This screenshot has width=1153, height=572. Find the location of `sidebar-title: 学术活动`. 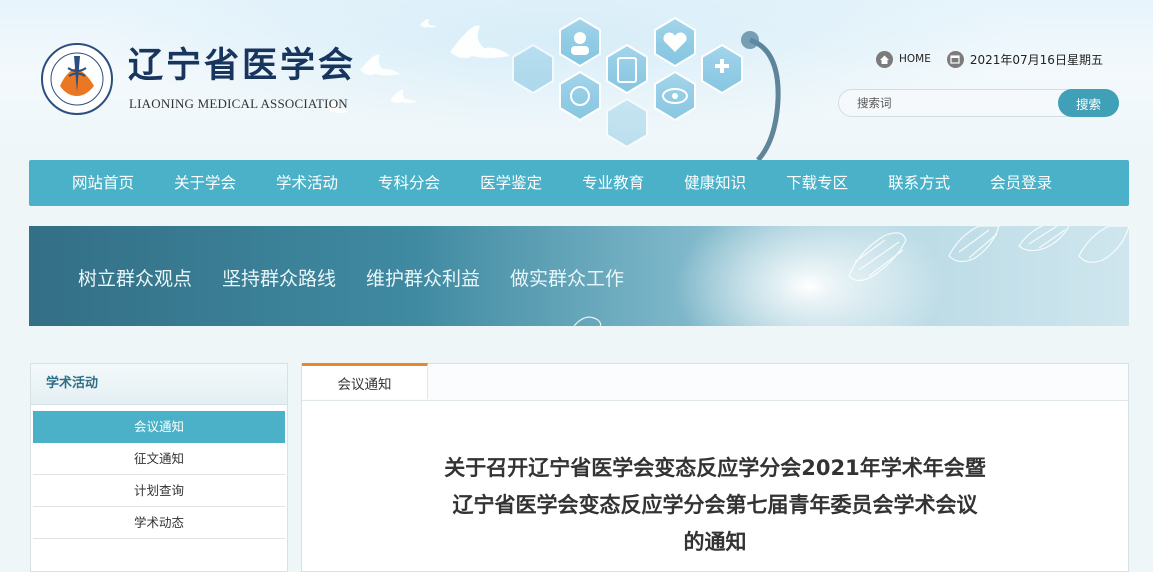

sidebar-title: 学术活动 is located at coordinates (159, 384).